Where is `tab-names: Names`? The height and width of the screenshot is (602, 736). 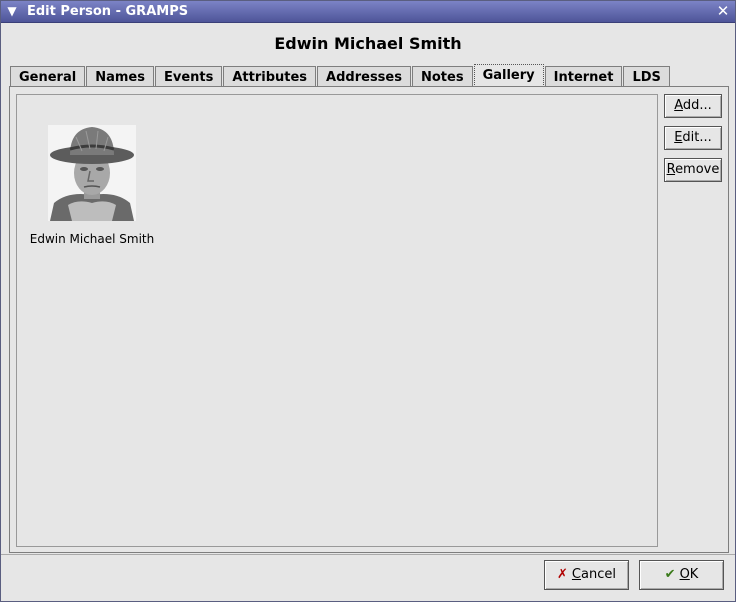
tab-names: Names is located at coordinates (120, 76).